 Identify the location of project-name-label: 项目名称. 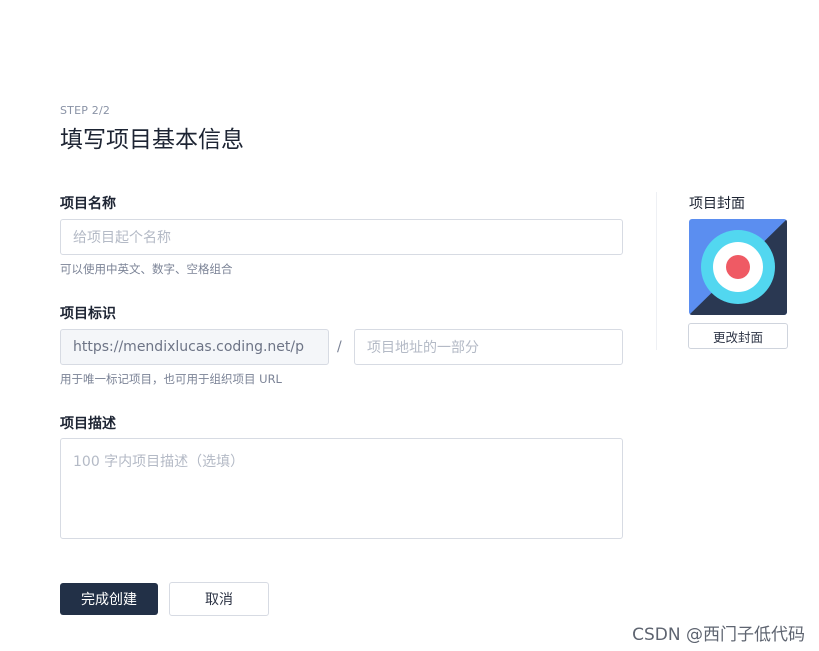
(88, 204).